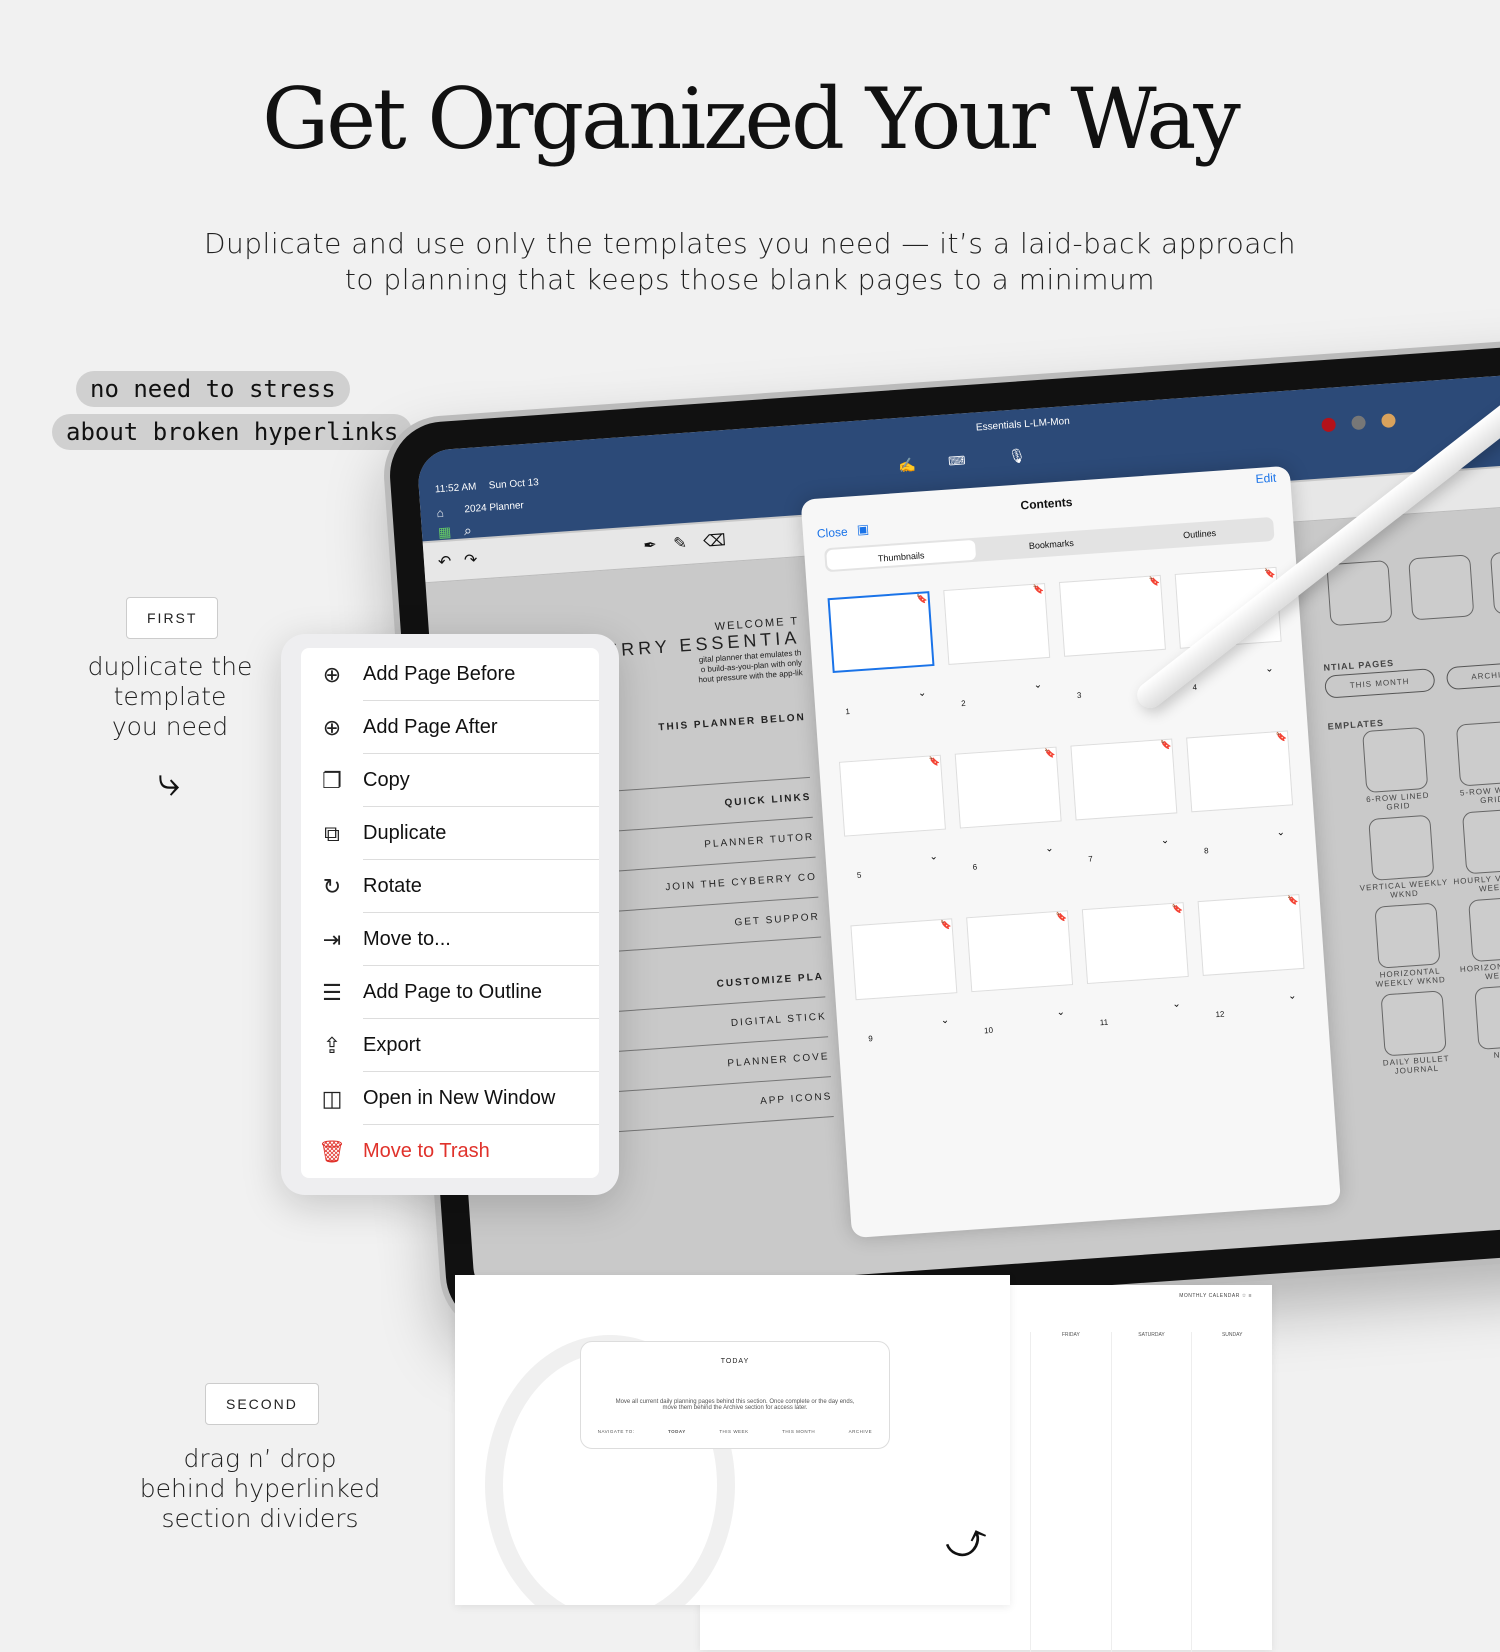 This screenshot has width=1500, height=1652. I want to click on color-gray, so click(1359, 423).